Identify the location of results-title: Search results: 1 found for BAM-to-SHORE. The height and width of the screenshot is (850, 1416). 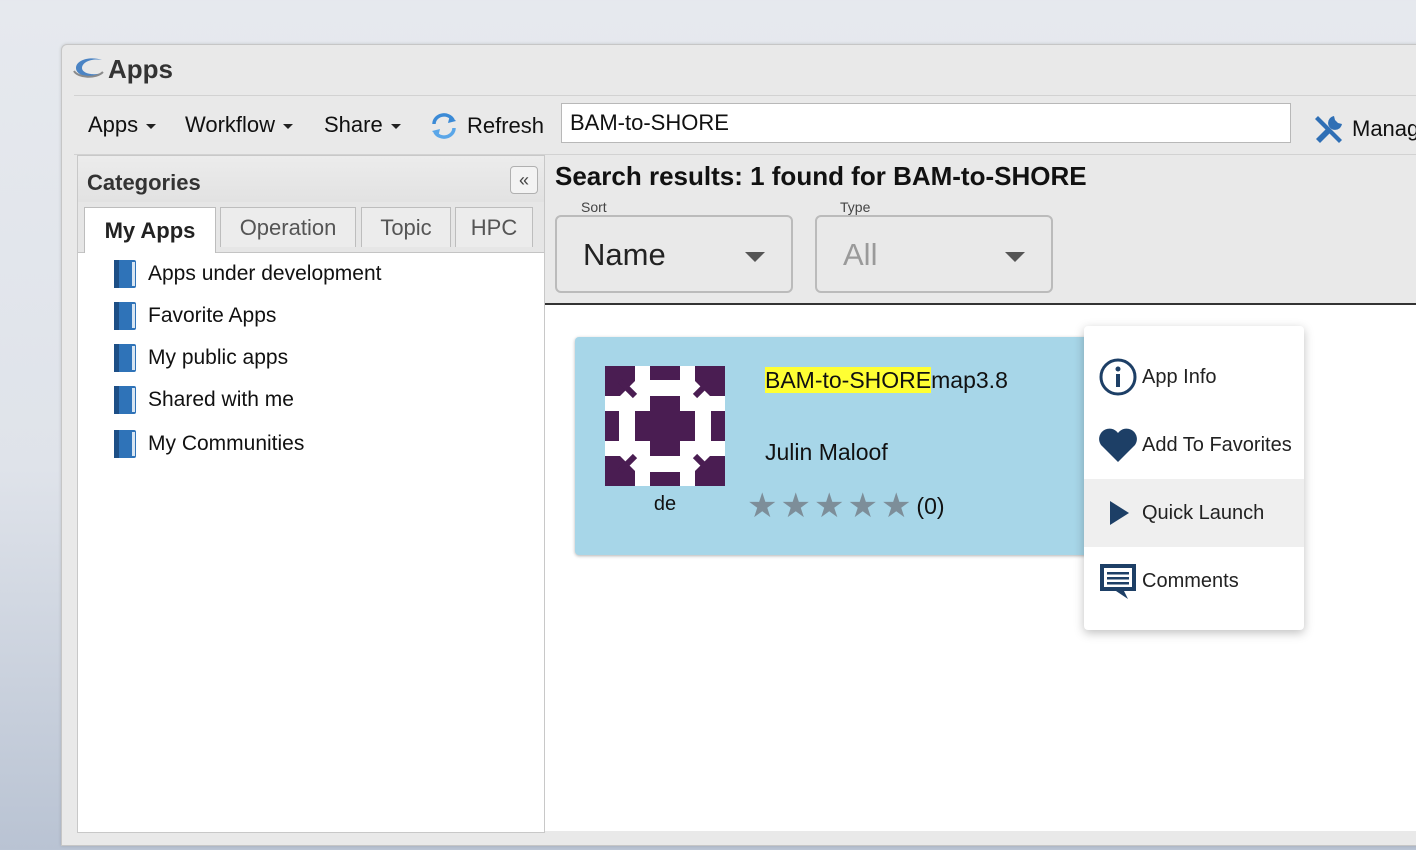
(821, 176).